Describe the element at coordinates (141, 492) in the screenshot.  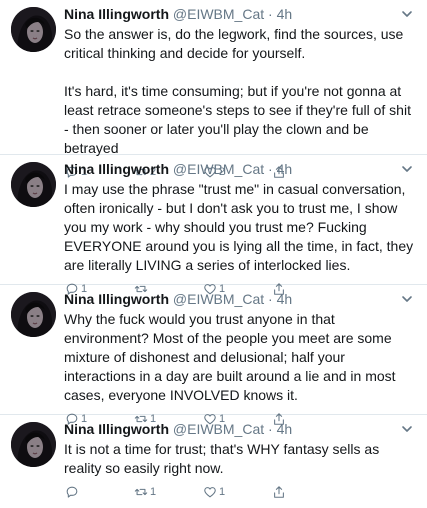
I see `retweet-icon` at that location.